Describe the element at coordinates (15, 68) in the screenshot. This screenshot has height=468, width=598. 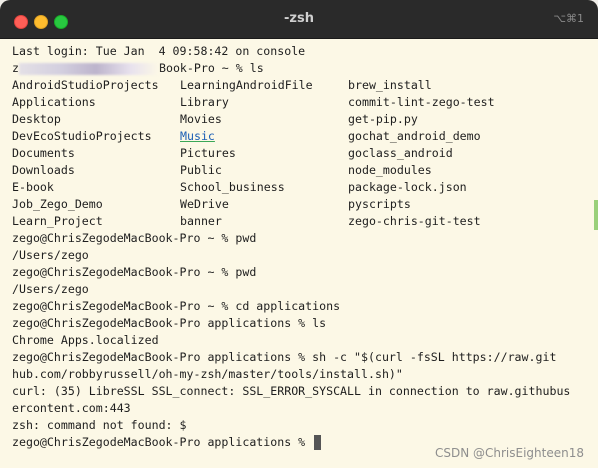
I see `prompt-prefix: z` at that location.